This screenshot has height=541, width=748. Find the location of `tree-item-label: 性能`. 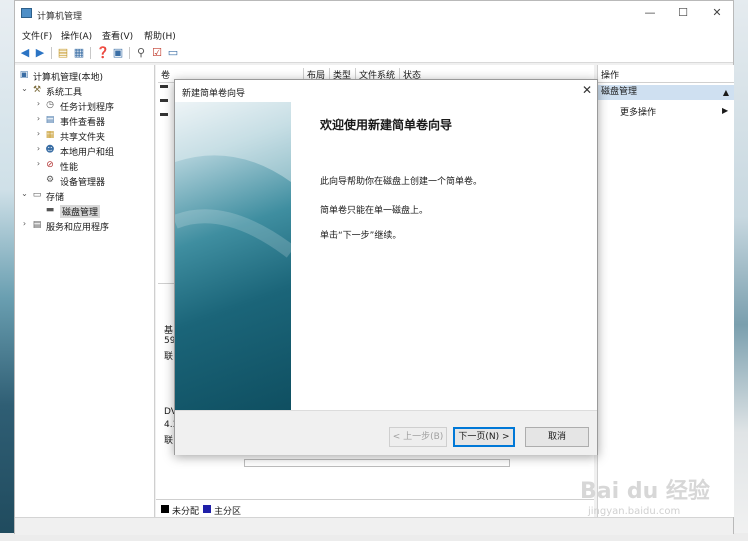

tree-item-label: 性能 is located at coordinates (69, 168).